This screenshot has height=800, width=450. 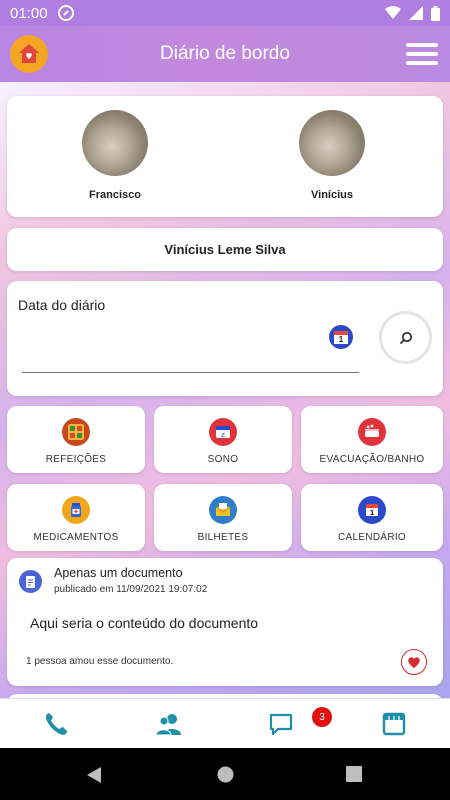 What do you see at coordinates (372, 432) in the screenshot?
I see `bath-icon` at bounding box center [372, 432].